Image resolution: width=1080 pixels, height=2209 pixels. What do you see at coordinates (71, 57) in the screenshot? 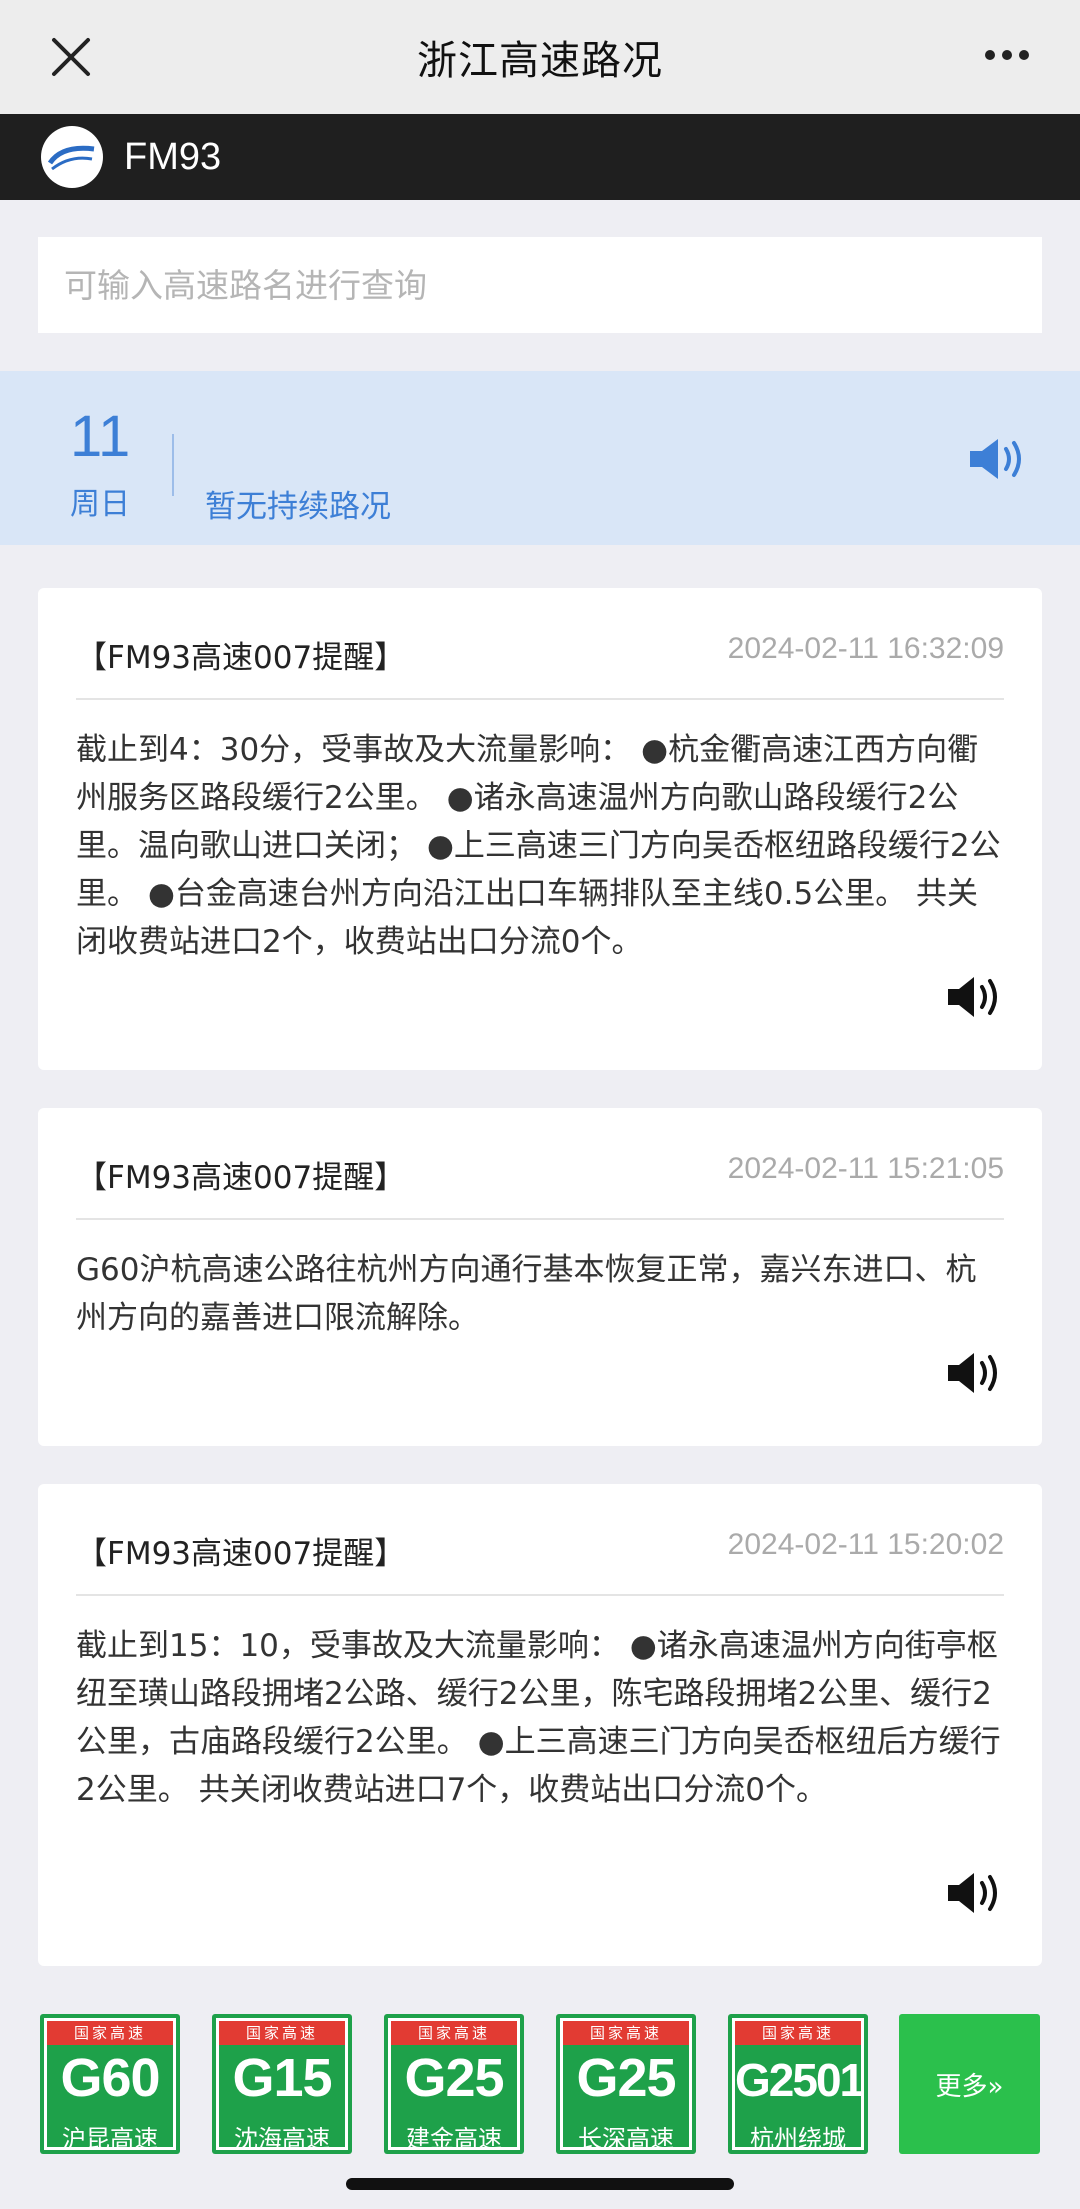
I see `close-icon` at bounding box center [71, 57].